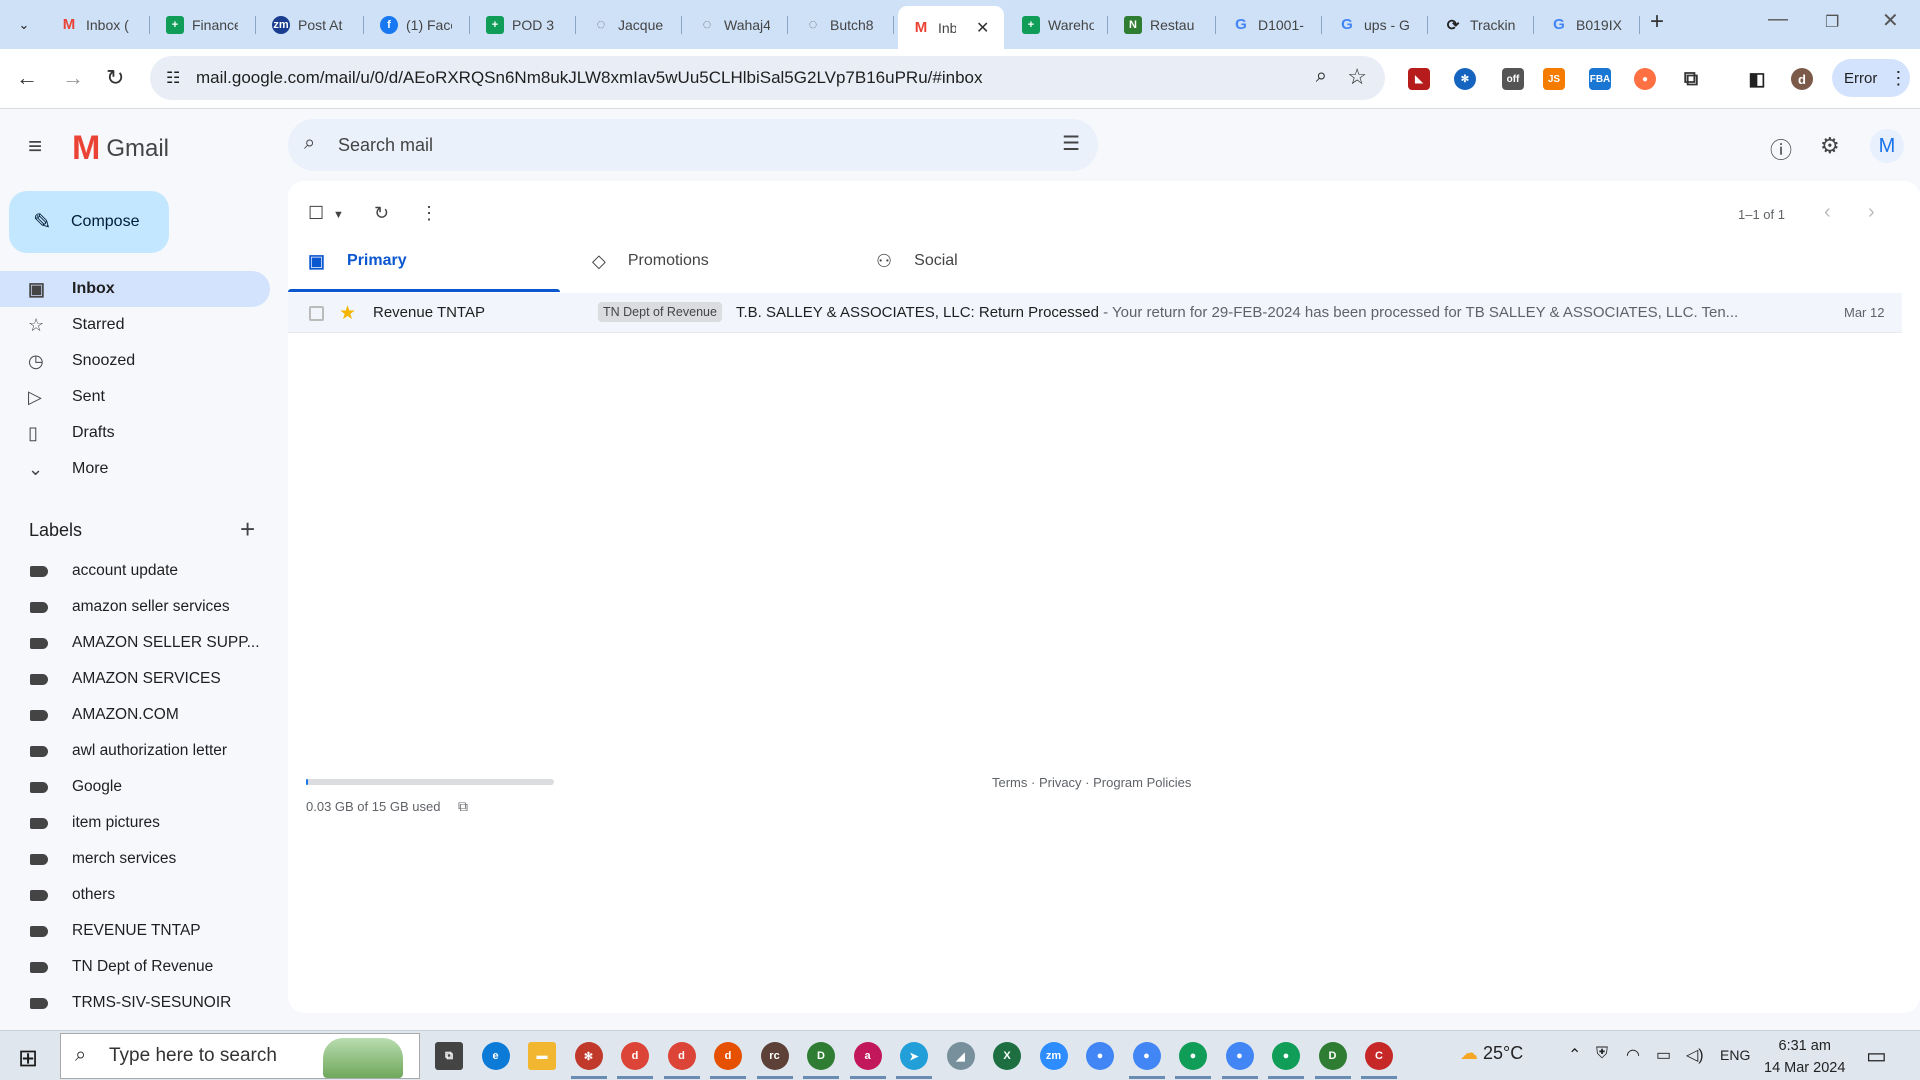  I want to click on label-item: REVENUE TNTAP, so click(135, 931).